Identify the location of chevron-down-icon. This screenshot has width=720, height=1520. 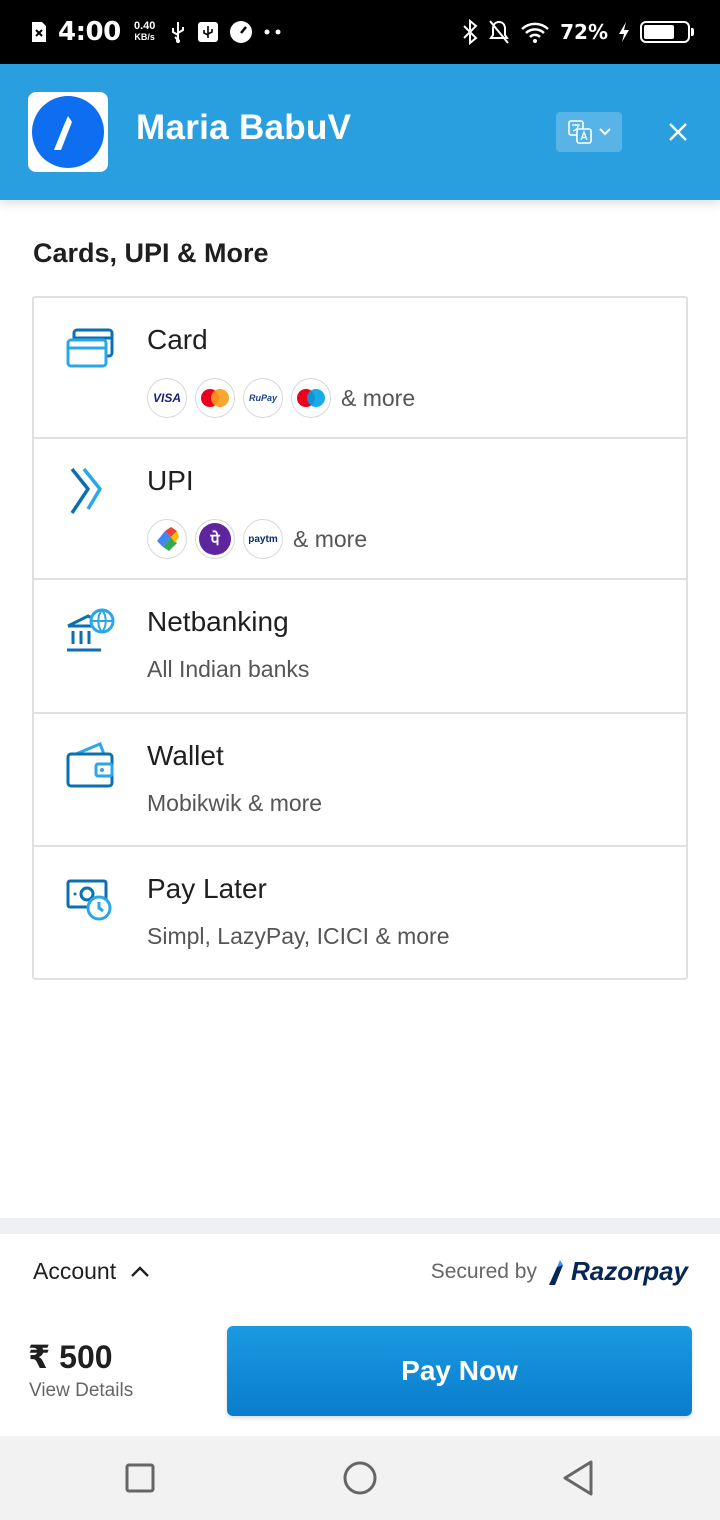
(605, 132).